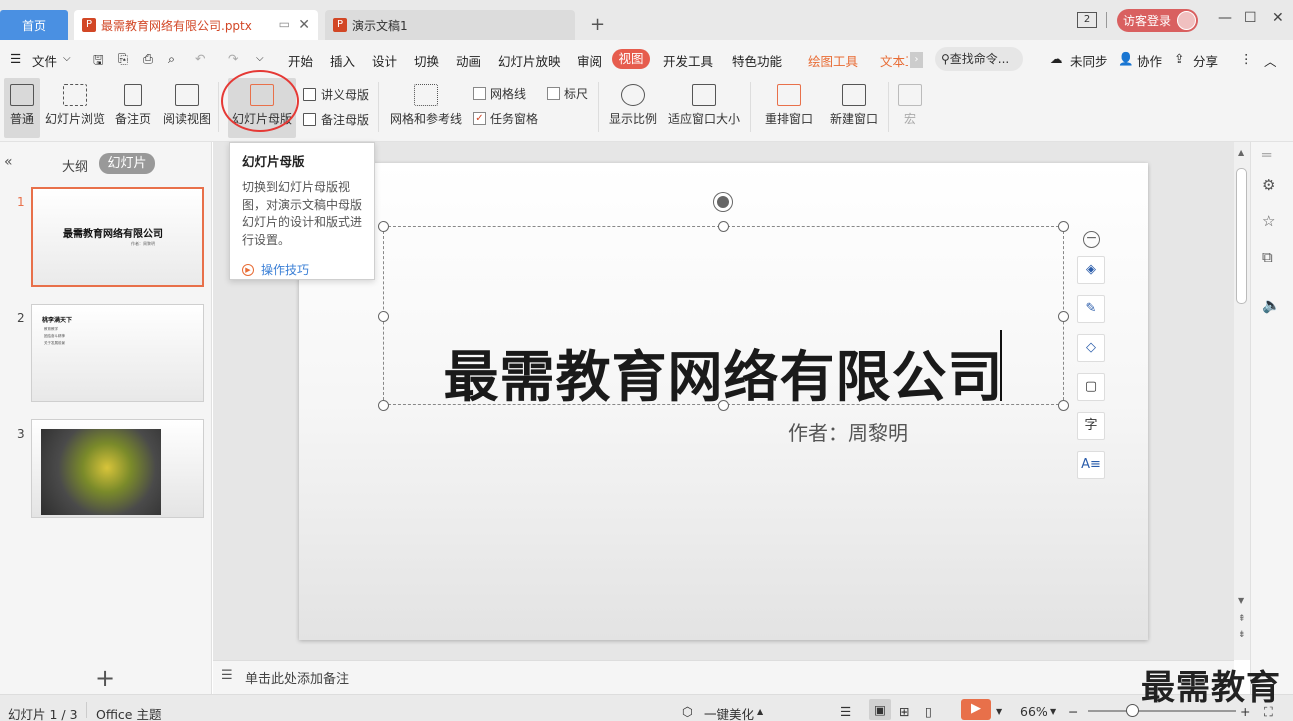  What do you see at coordinates (833, 60) in the screenshot?
I see `menu-drawing-tools: 绘图工具` at bounding box center [833, 60].